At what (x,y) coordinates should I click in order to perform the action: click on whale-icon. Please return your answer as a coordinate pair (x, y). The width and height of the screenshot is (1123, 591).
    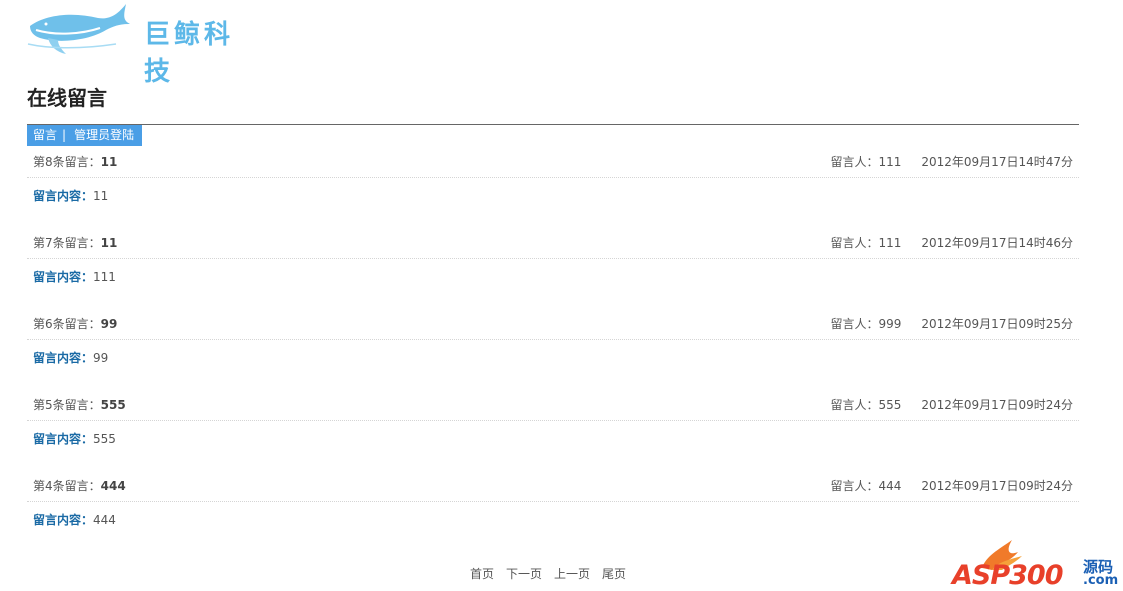
    Looking at the image, I should click on (78, 29).